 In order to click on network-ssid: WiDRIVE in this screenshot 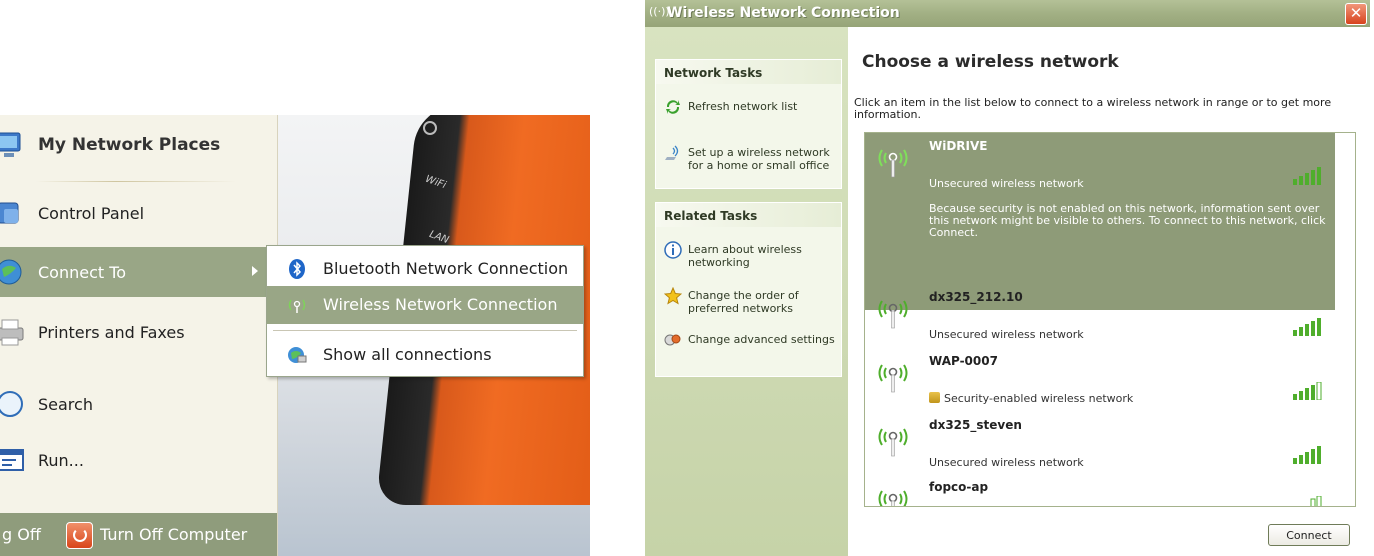, I will do `click(958, 146)`.